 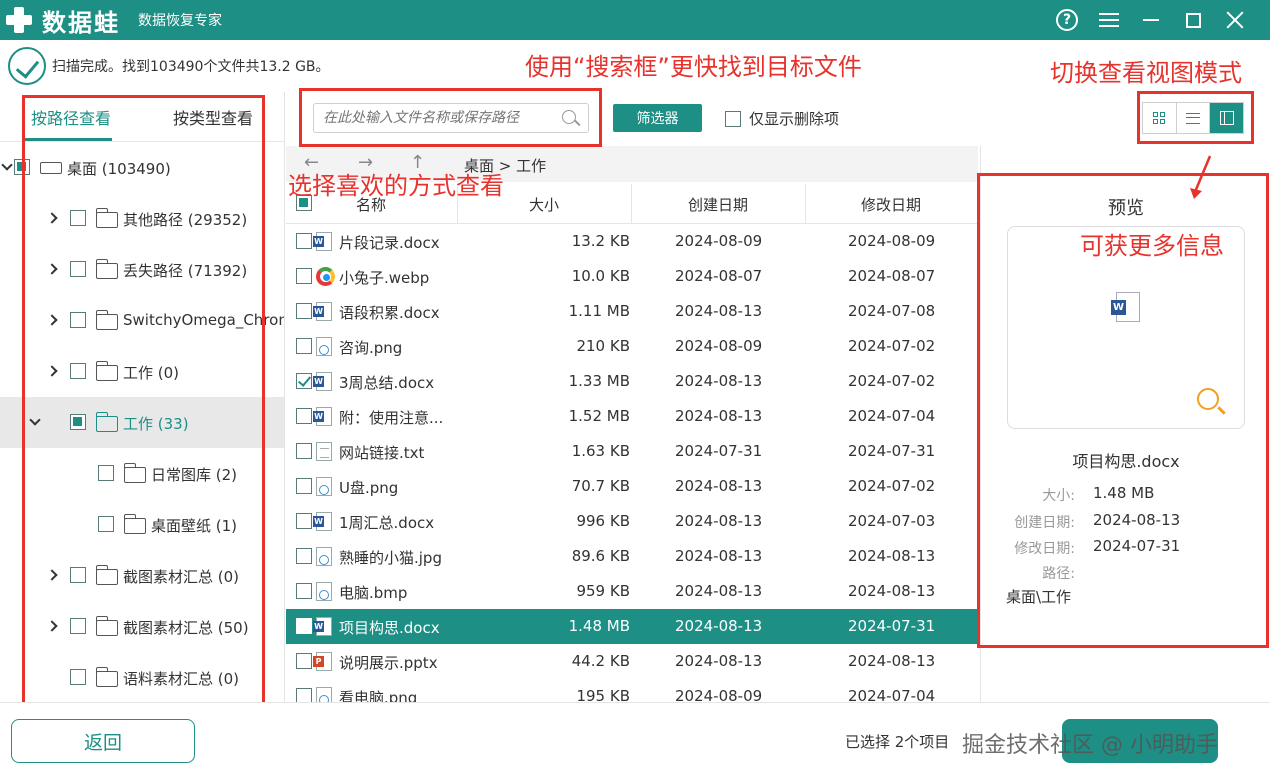 What do you see at coordinates (632, 381) in the screenshot?
I see `file-row: 3周总结.docx 1.33 MB 2024-08-13 2024-07-02` at bounding box center [632, 381].